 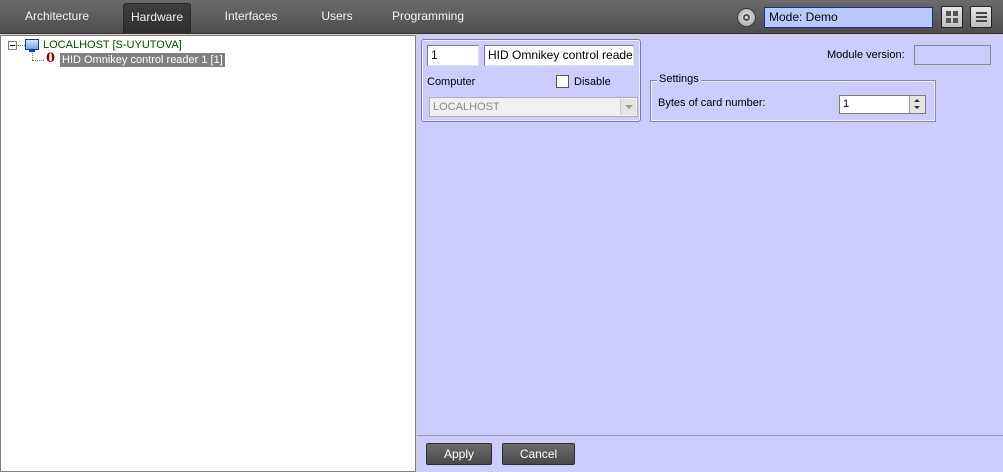 What do you see at coordinates (51, 58) in the screenshot?
I see `card-reader-icon: 0` at bounding box center [51, 58].